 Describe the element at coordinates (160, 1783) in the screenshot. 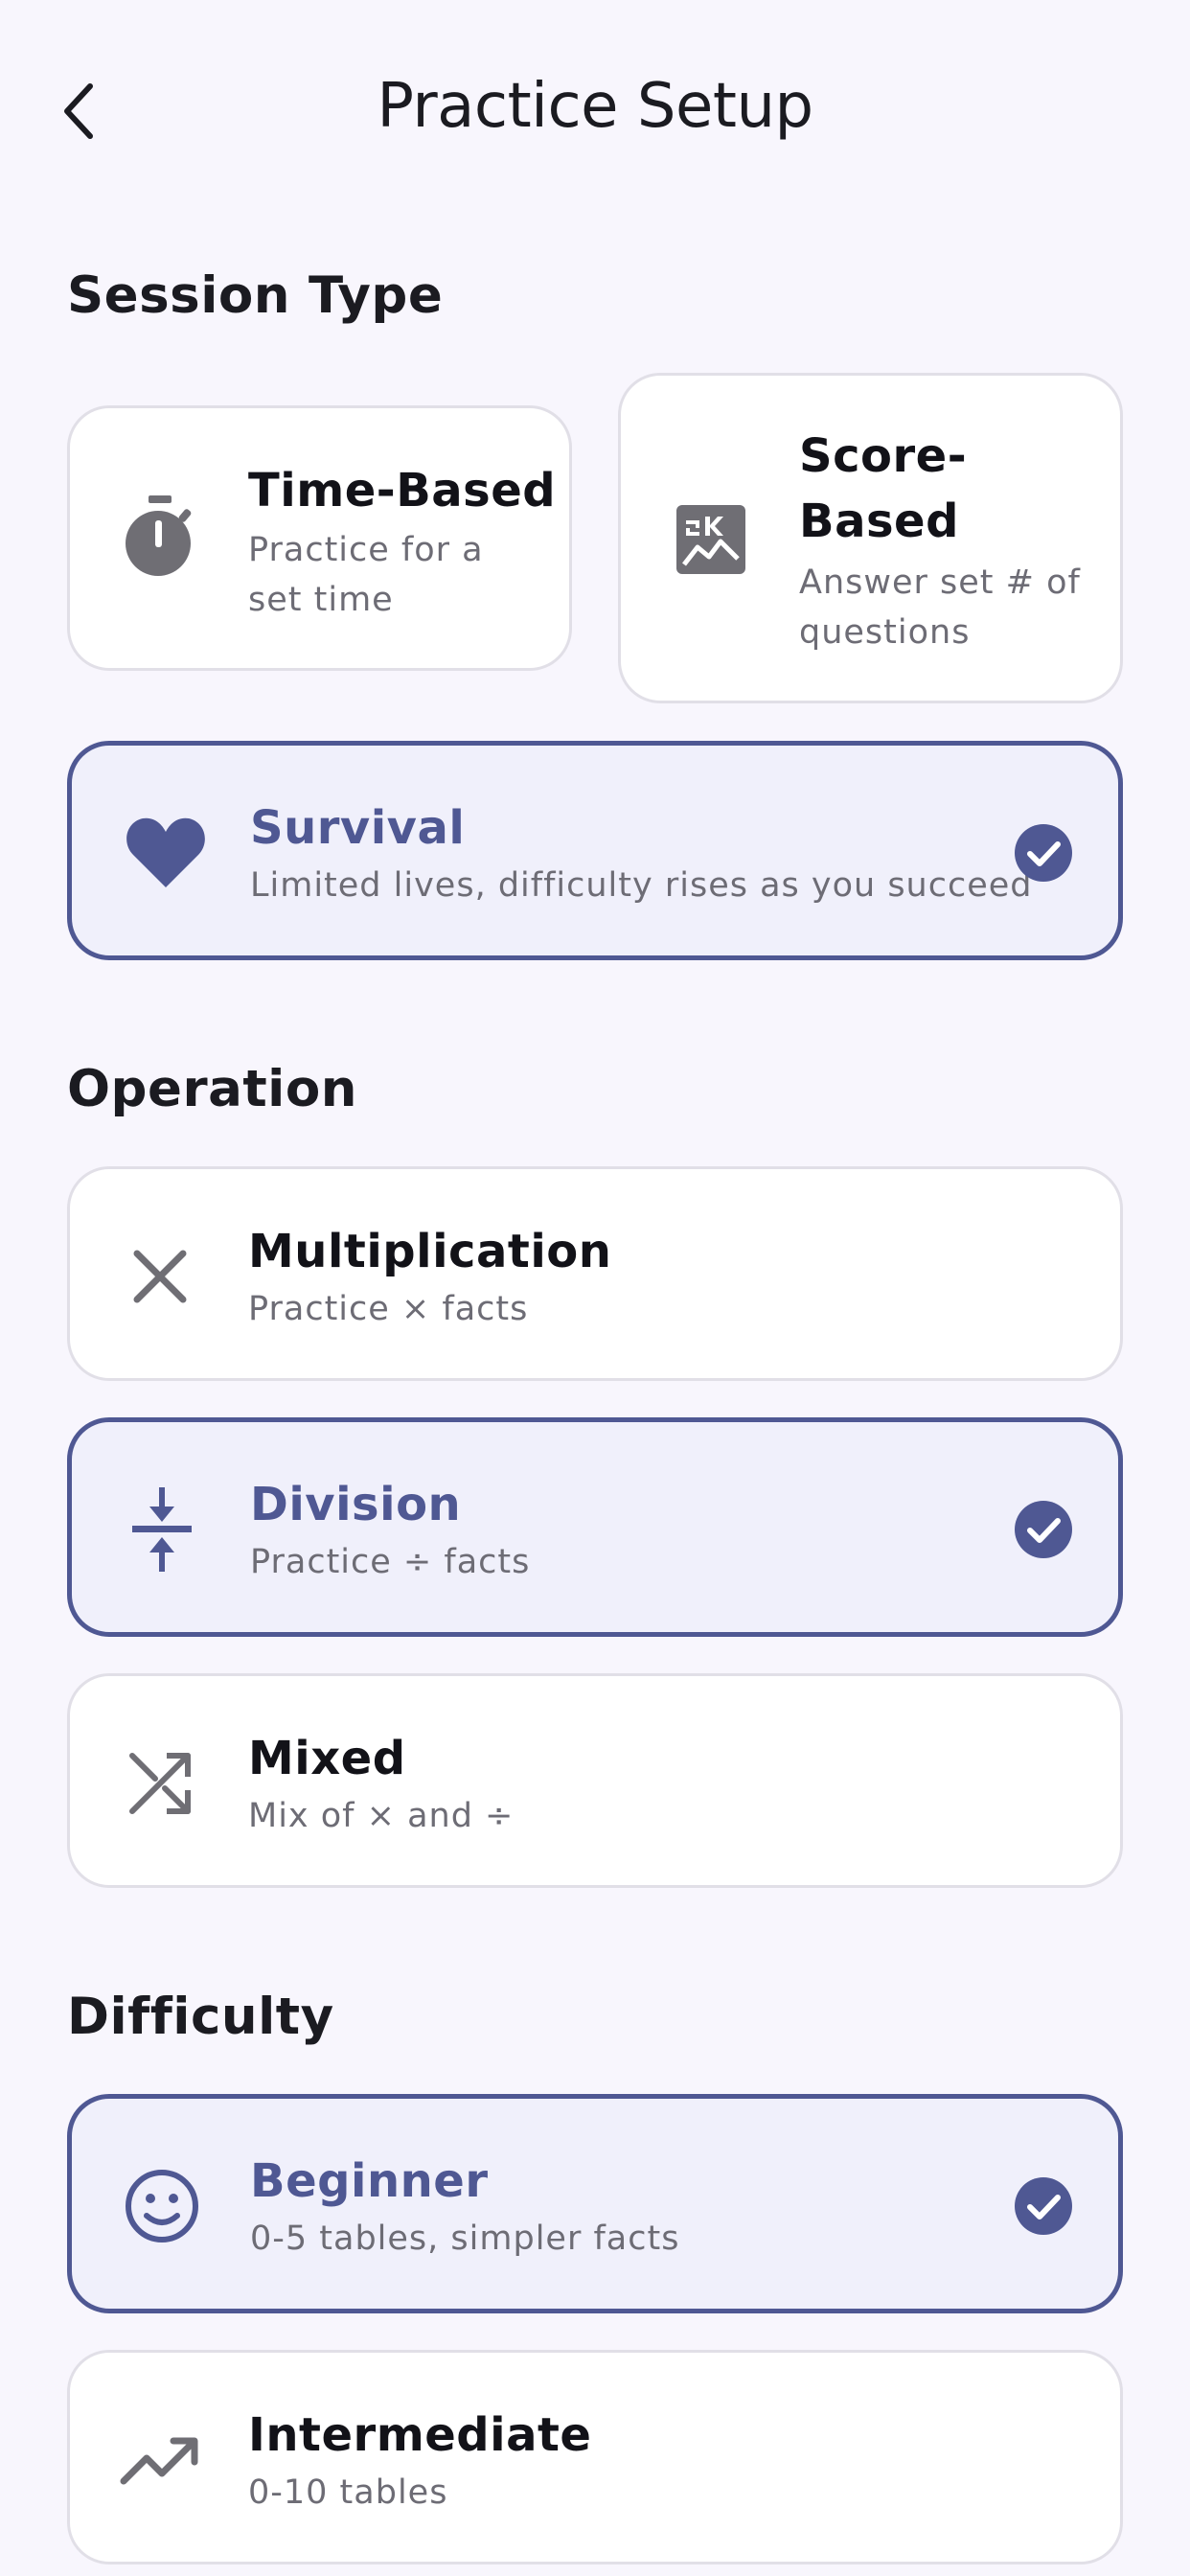

I see `shuffle-icon` at that location.